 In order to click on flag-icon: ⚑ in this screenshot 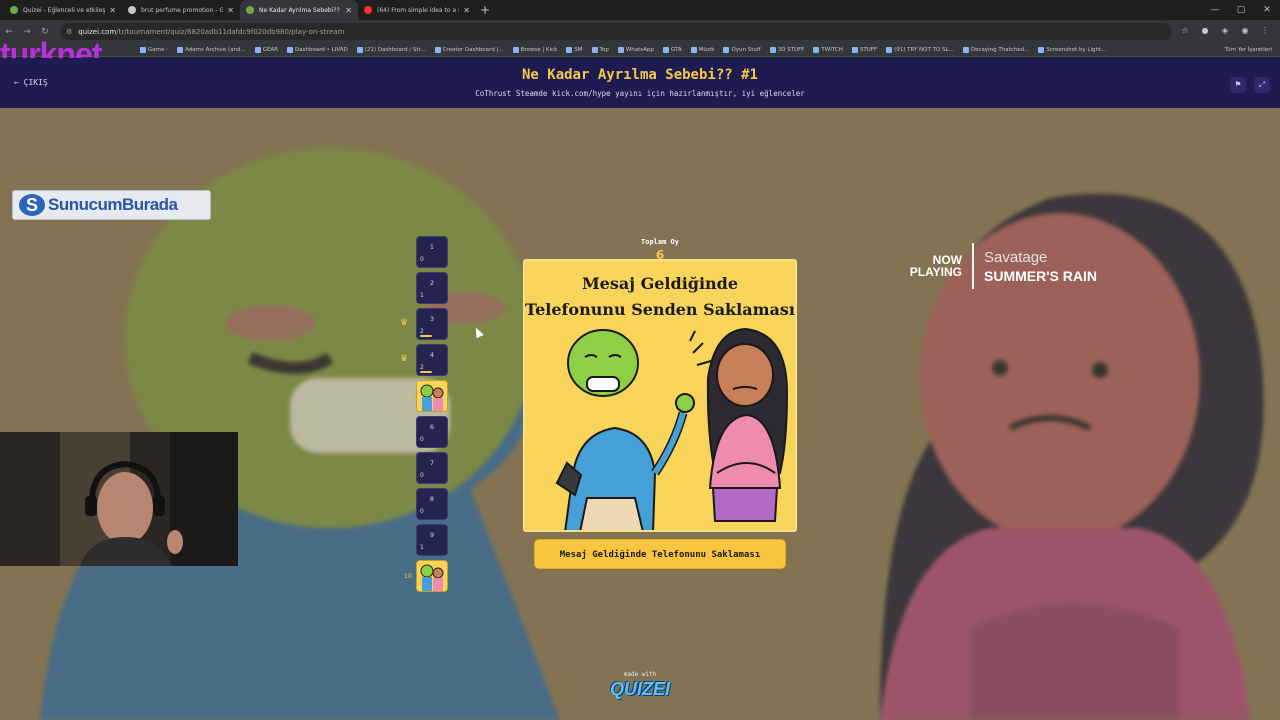, I will do `click(1238, 85)`.